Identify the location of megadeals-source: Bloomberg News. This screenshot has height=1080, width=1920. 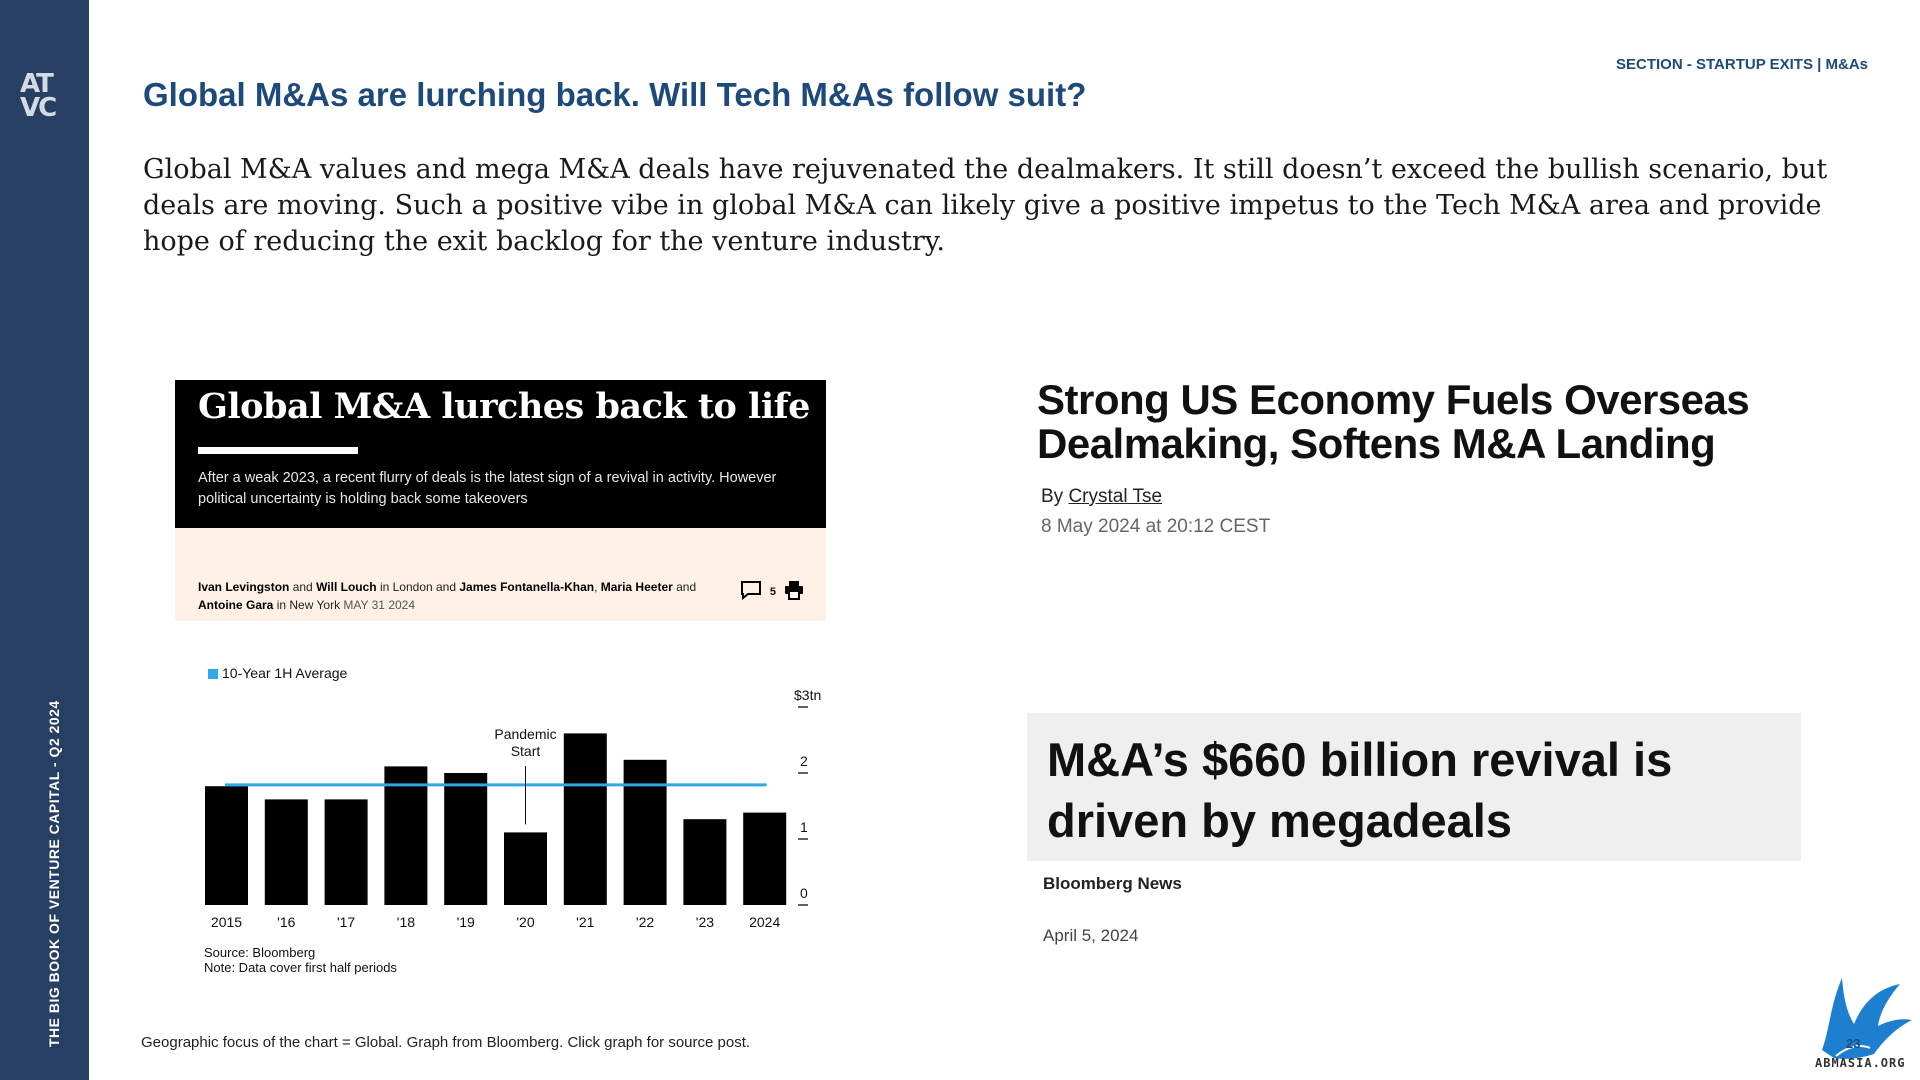
(1112, 883).